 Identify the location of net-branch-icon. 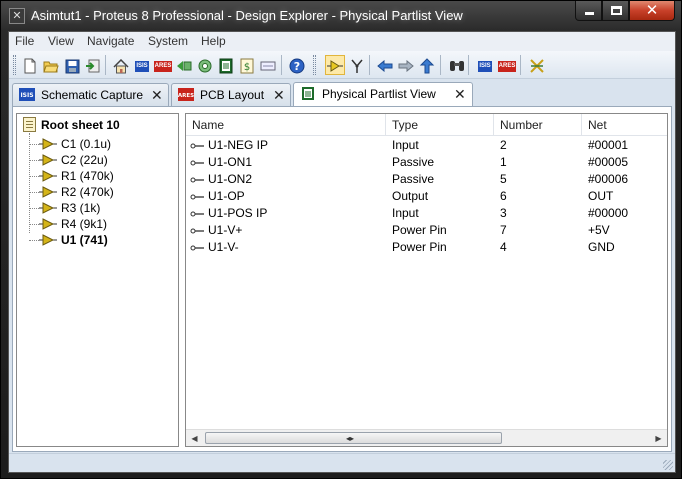
(357, 66).